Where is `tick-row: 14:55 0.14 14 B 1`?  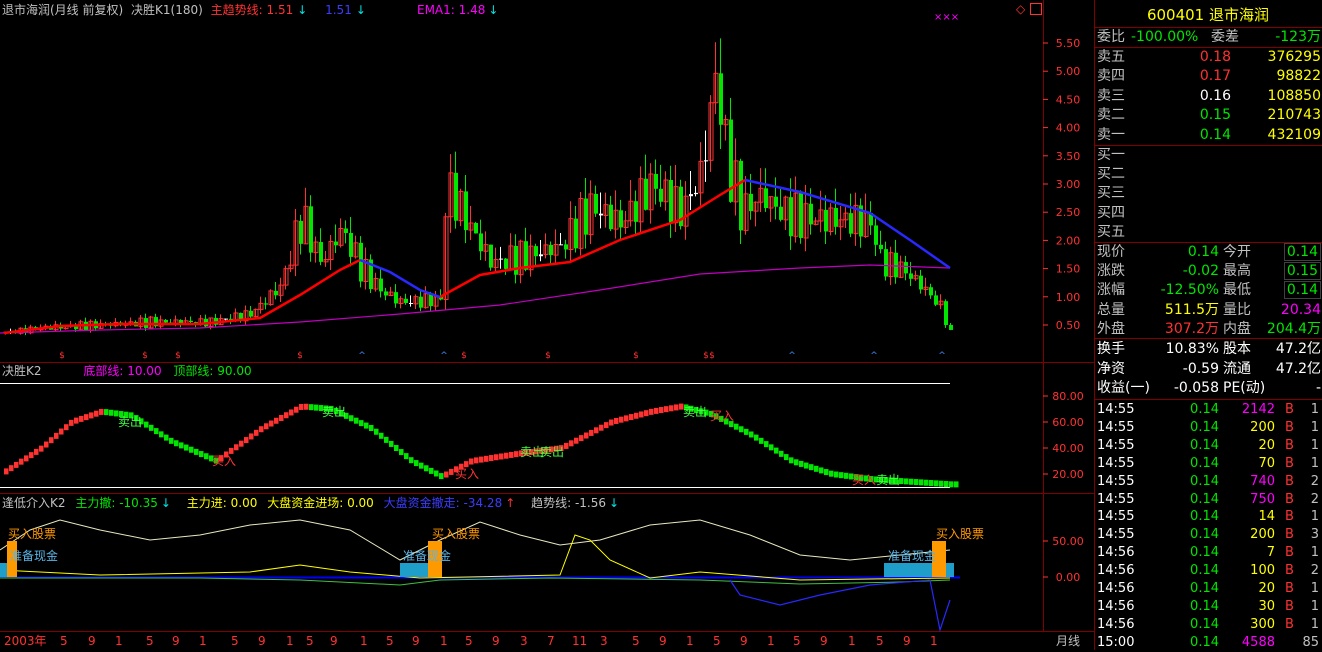 tick-row: 14:55 0.14 14 B 1 is located at coordinates (1208, 517).